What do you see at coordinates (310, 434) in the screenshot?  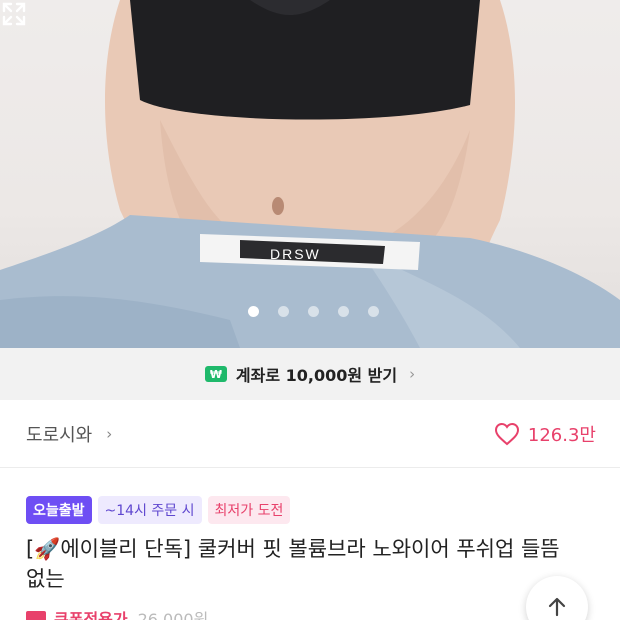 I see `store-row: 도로시와 › 126.3만` at bounding box center [310, 434].